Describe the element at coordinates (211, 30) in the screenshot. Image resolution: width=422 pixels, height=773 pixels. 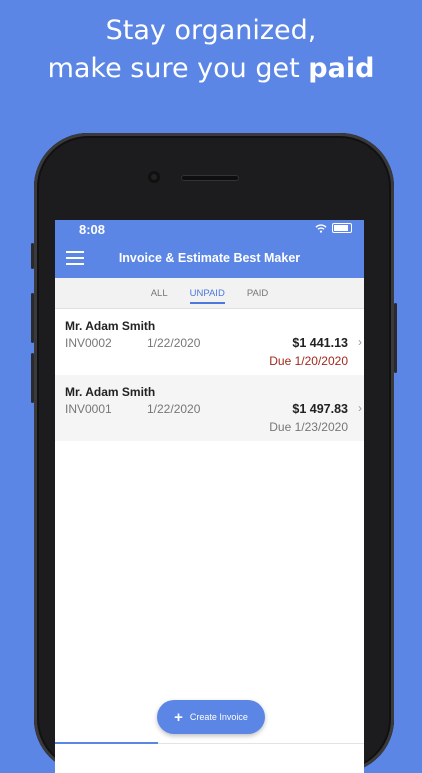
I see `promo-line-1: Stay organized,` at that location.